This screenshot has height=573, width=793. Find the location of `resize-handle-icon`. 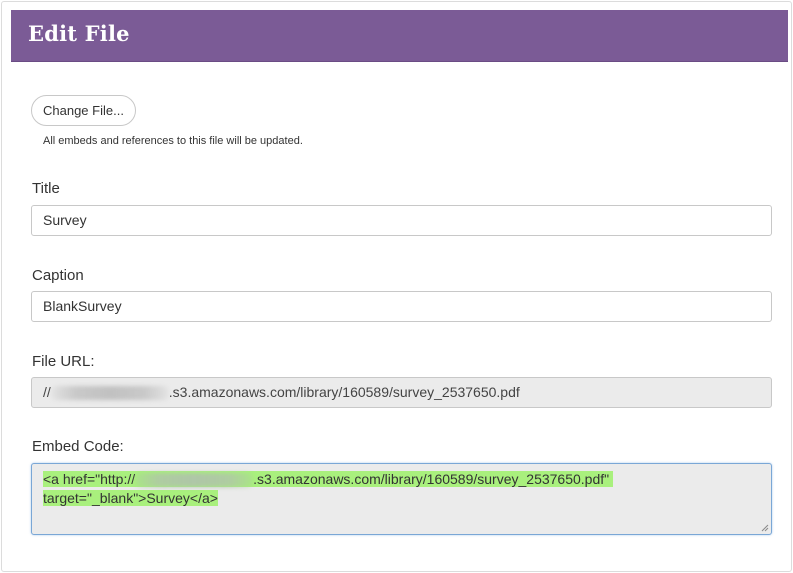

resize-handle-icon is located at coordinates (765, 528).